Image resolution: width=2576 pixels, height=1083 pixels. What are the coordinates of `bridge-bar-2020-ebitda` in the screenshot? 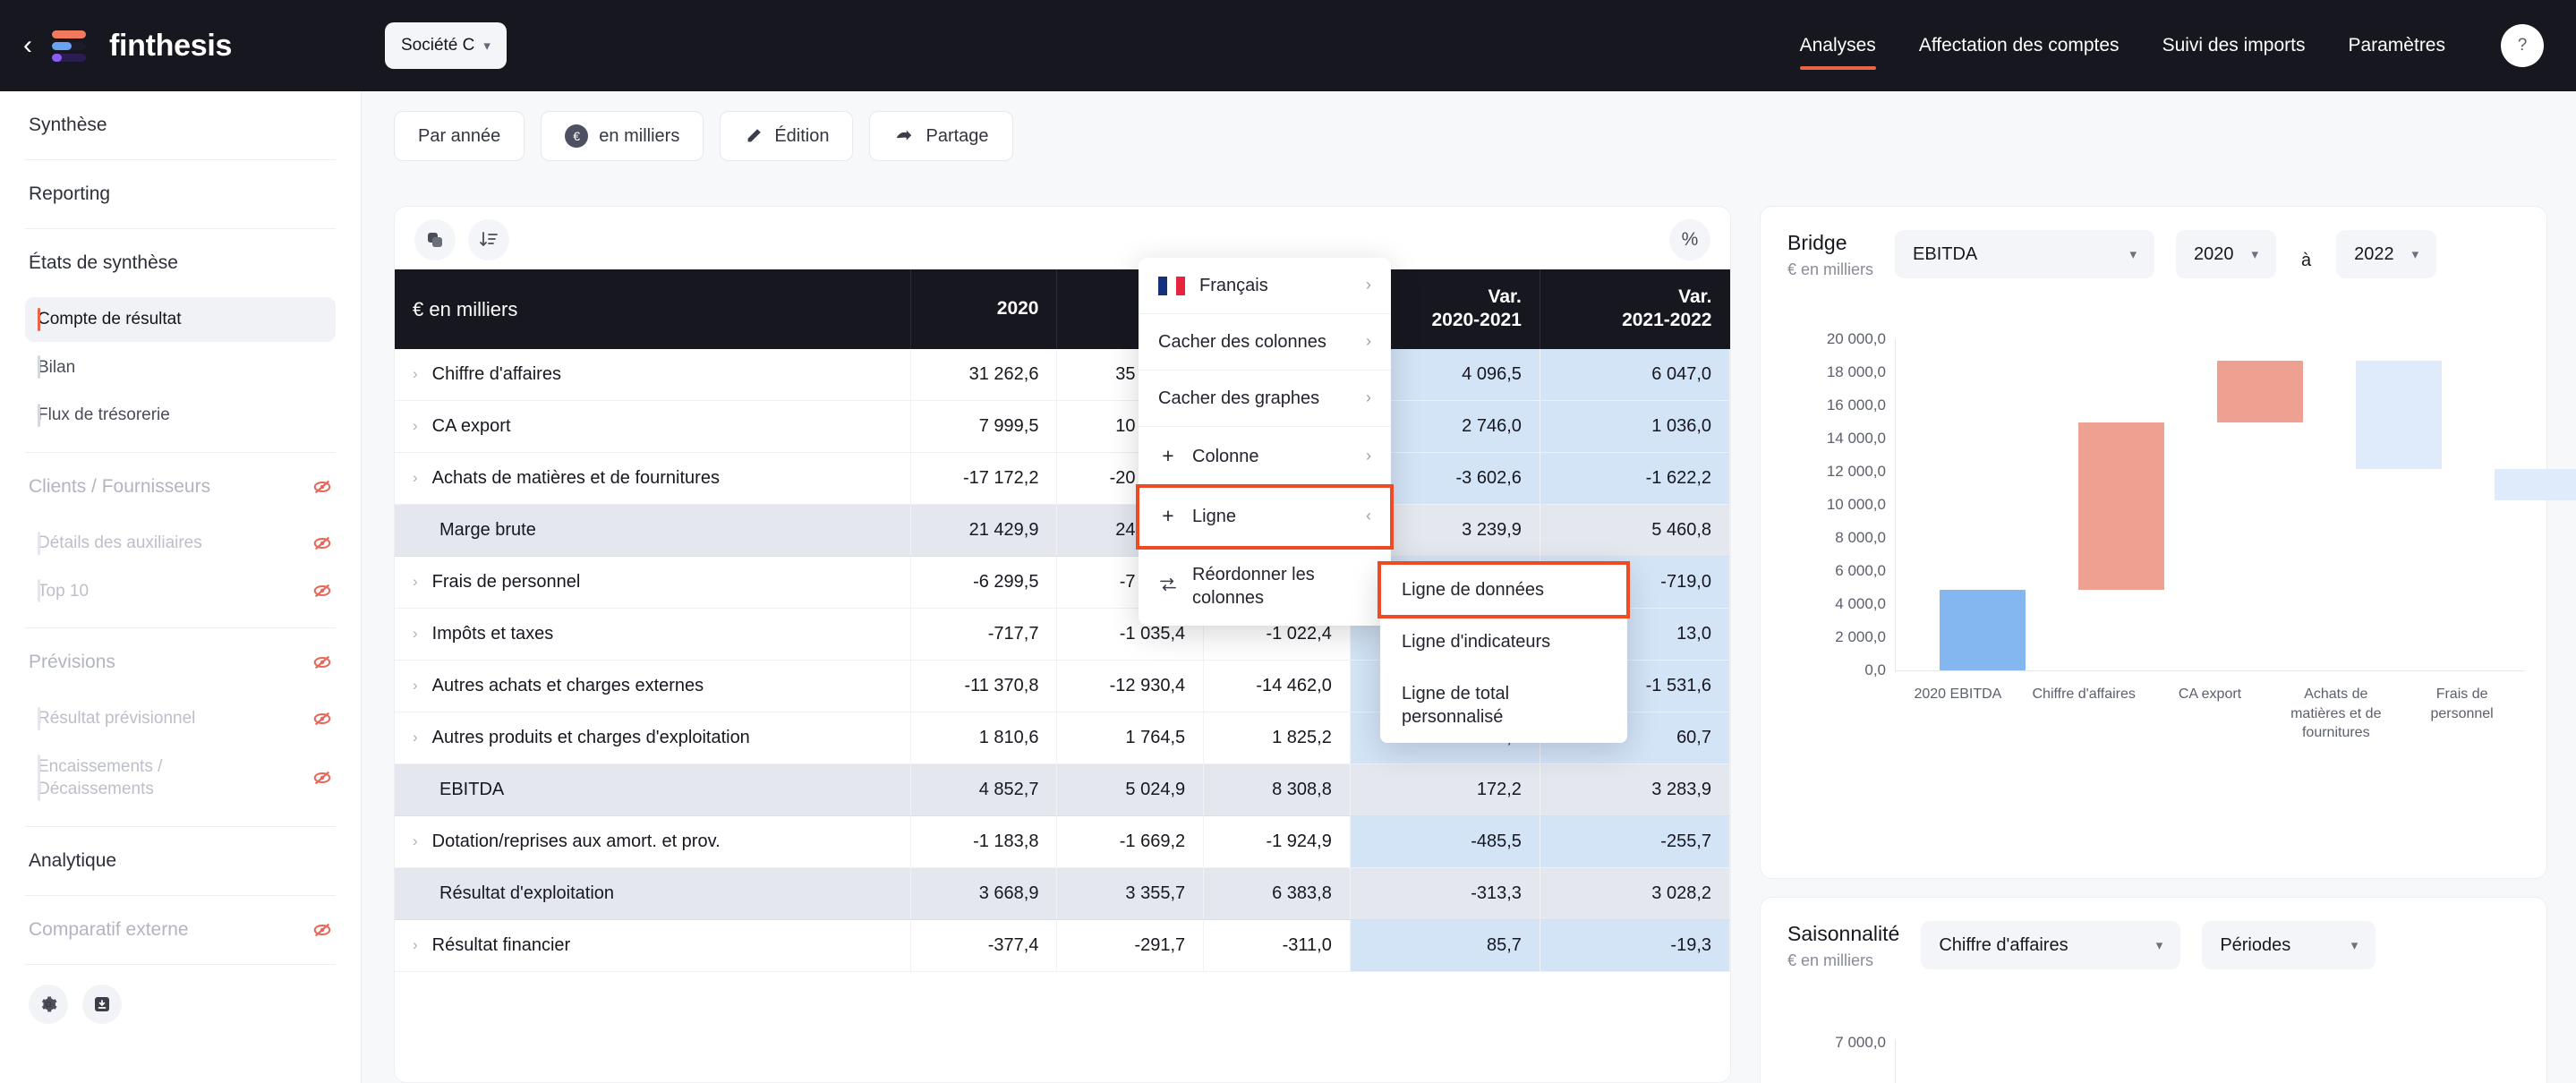 It's located at (1983, 630).